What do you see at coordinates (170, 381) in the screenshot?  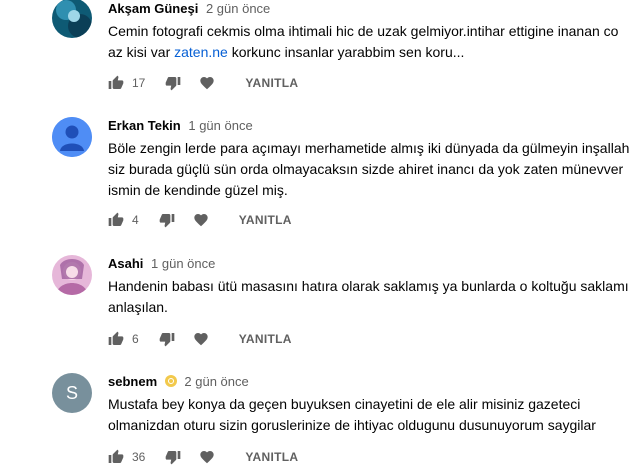 I see `verified-badge-icon` at bounding box center [170, 381].